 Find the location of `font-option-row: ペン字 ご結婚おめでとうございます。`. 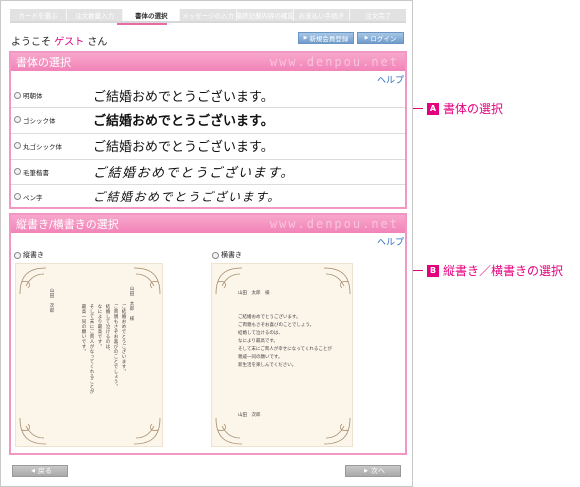

font-option-row: ペン字 ご結婚おめでとうございます。 is located at coordinates (208, 196).